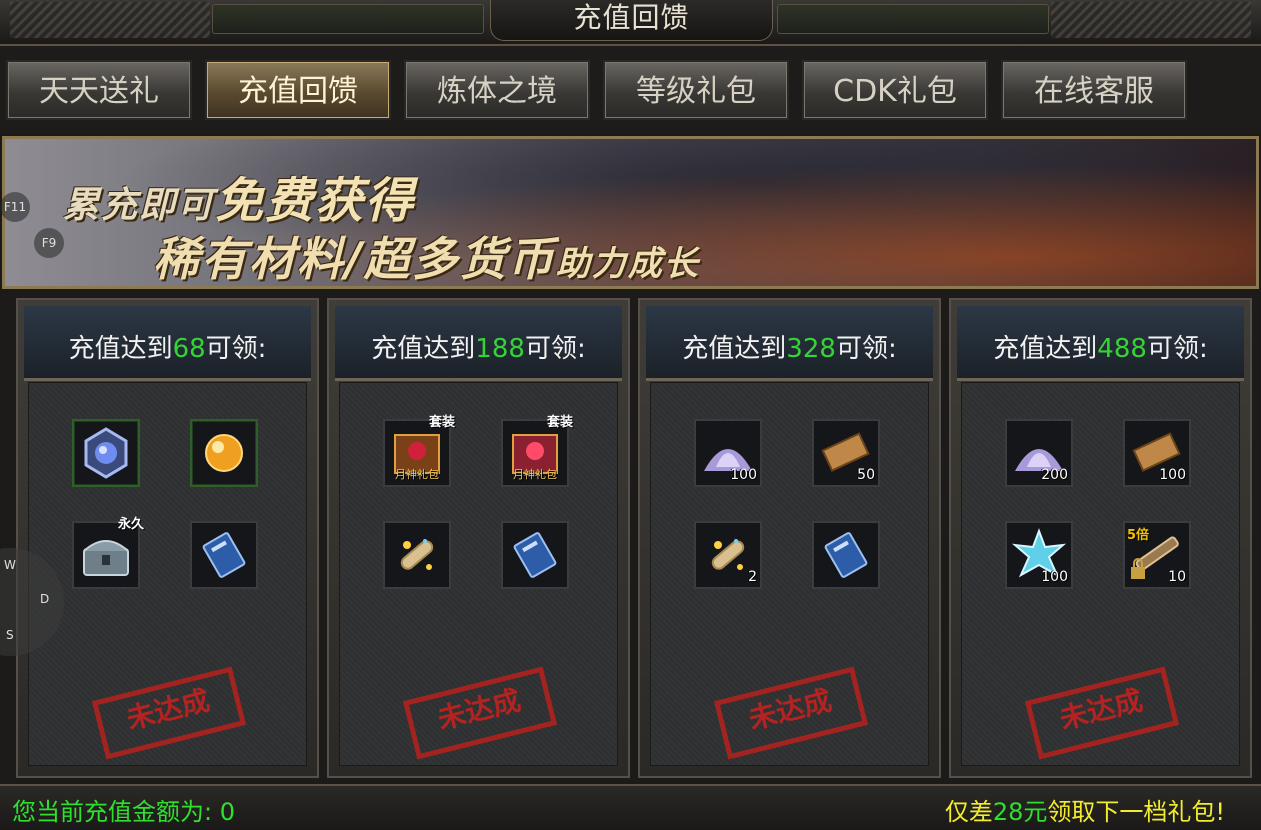 This screenshot has width=1261, height=830. What do you see at coordinates (1136, 812) in the screenshot?
I see `next-tier-hint-suffix: 领取下一档礼包!` at bounding box center [1136, 812].